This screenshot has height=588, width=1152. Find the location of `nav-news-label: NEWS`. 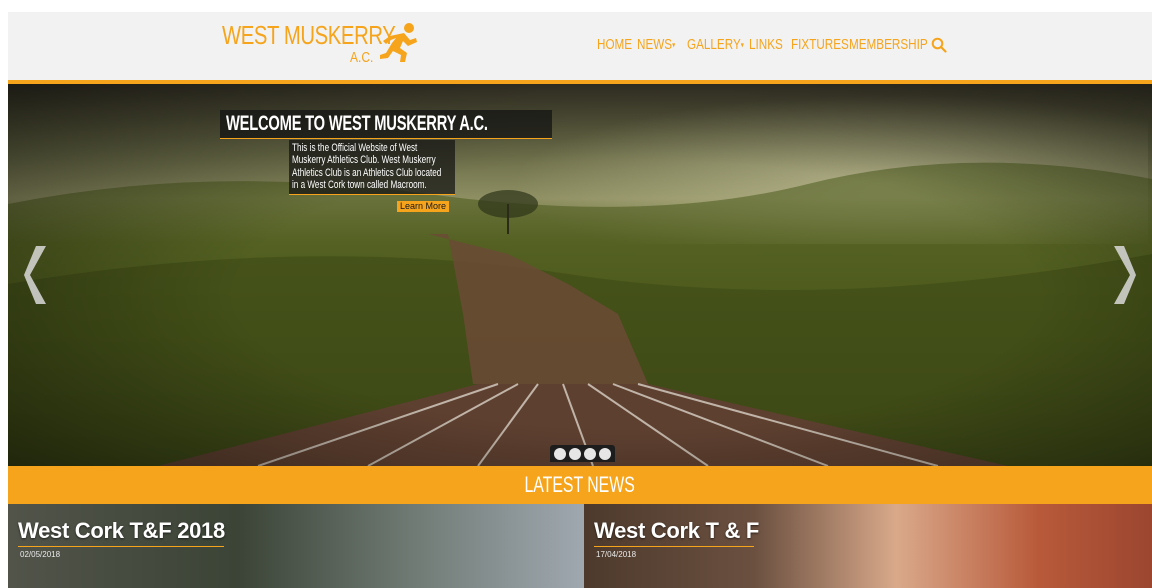

nav-news-label: NEWS is located at coordinates (655, 44).